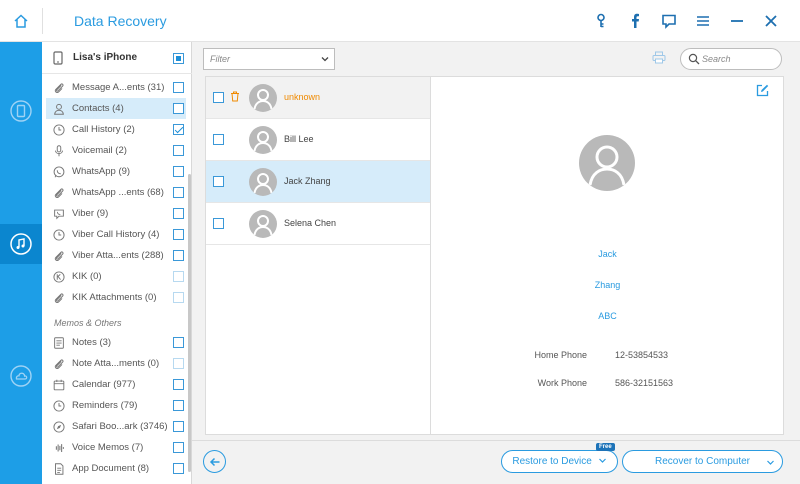 The height and width of the screenshot is (484, 800). Describe the element at coordinates (92, 342) in the screenshot. I see `category-label: Notes (3)` at that location.